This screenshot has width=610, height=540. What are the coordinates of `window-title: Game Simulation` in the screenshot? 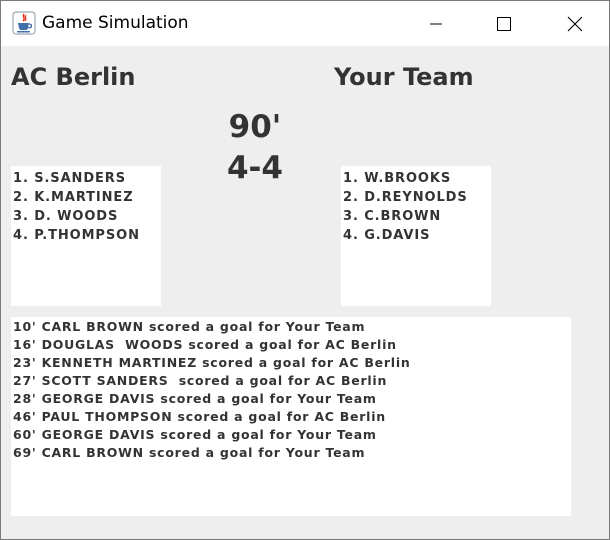 It's located at (115, 23).